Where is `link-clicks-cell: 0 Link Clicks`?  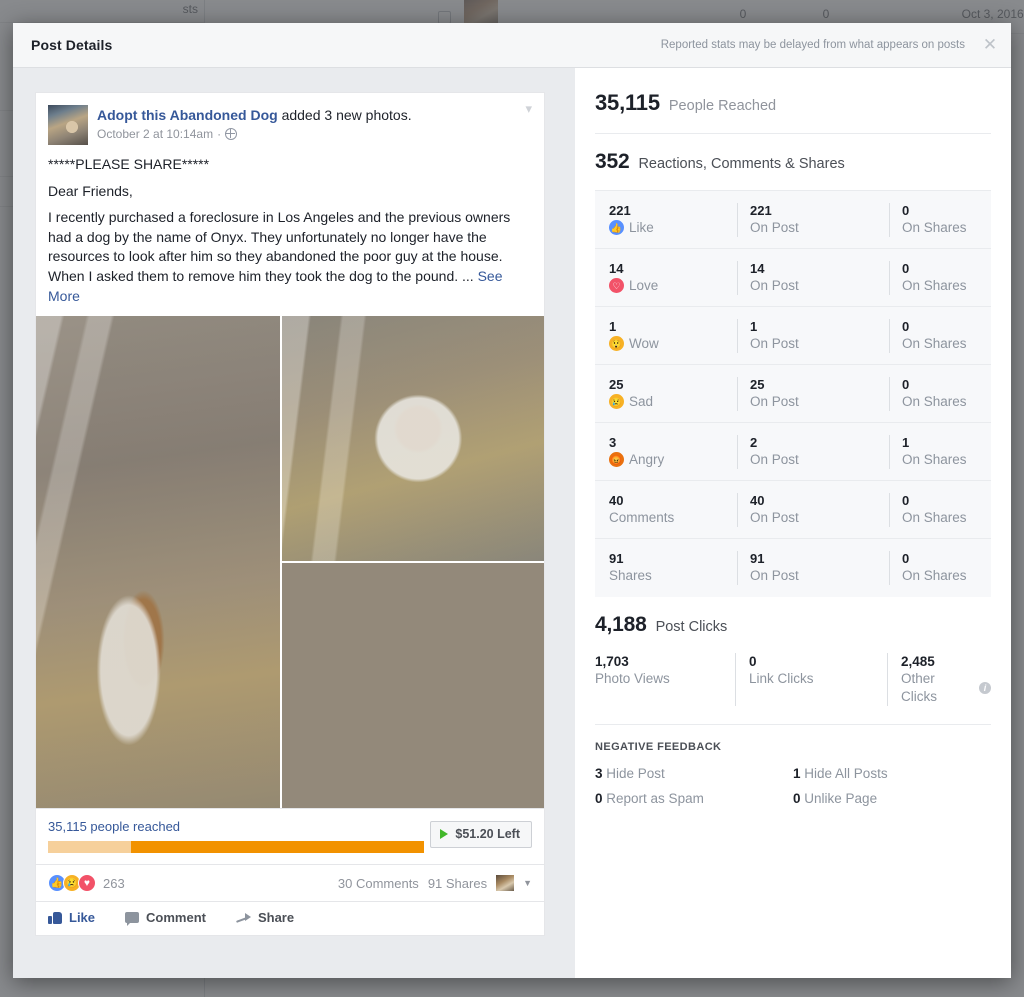 link-clicks-cell: 0 Link Clicks is located at coordinates (811, 679).